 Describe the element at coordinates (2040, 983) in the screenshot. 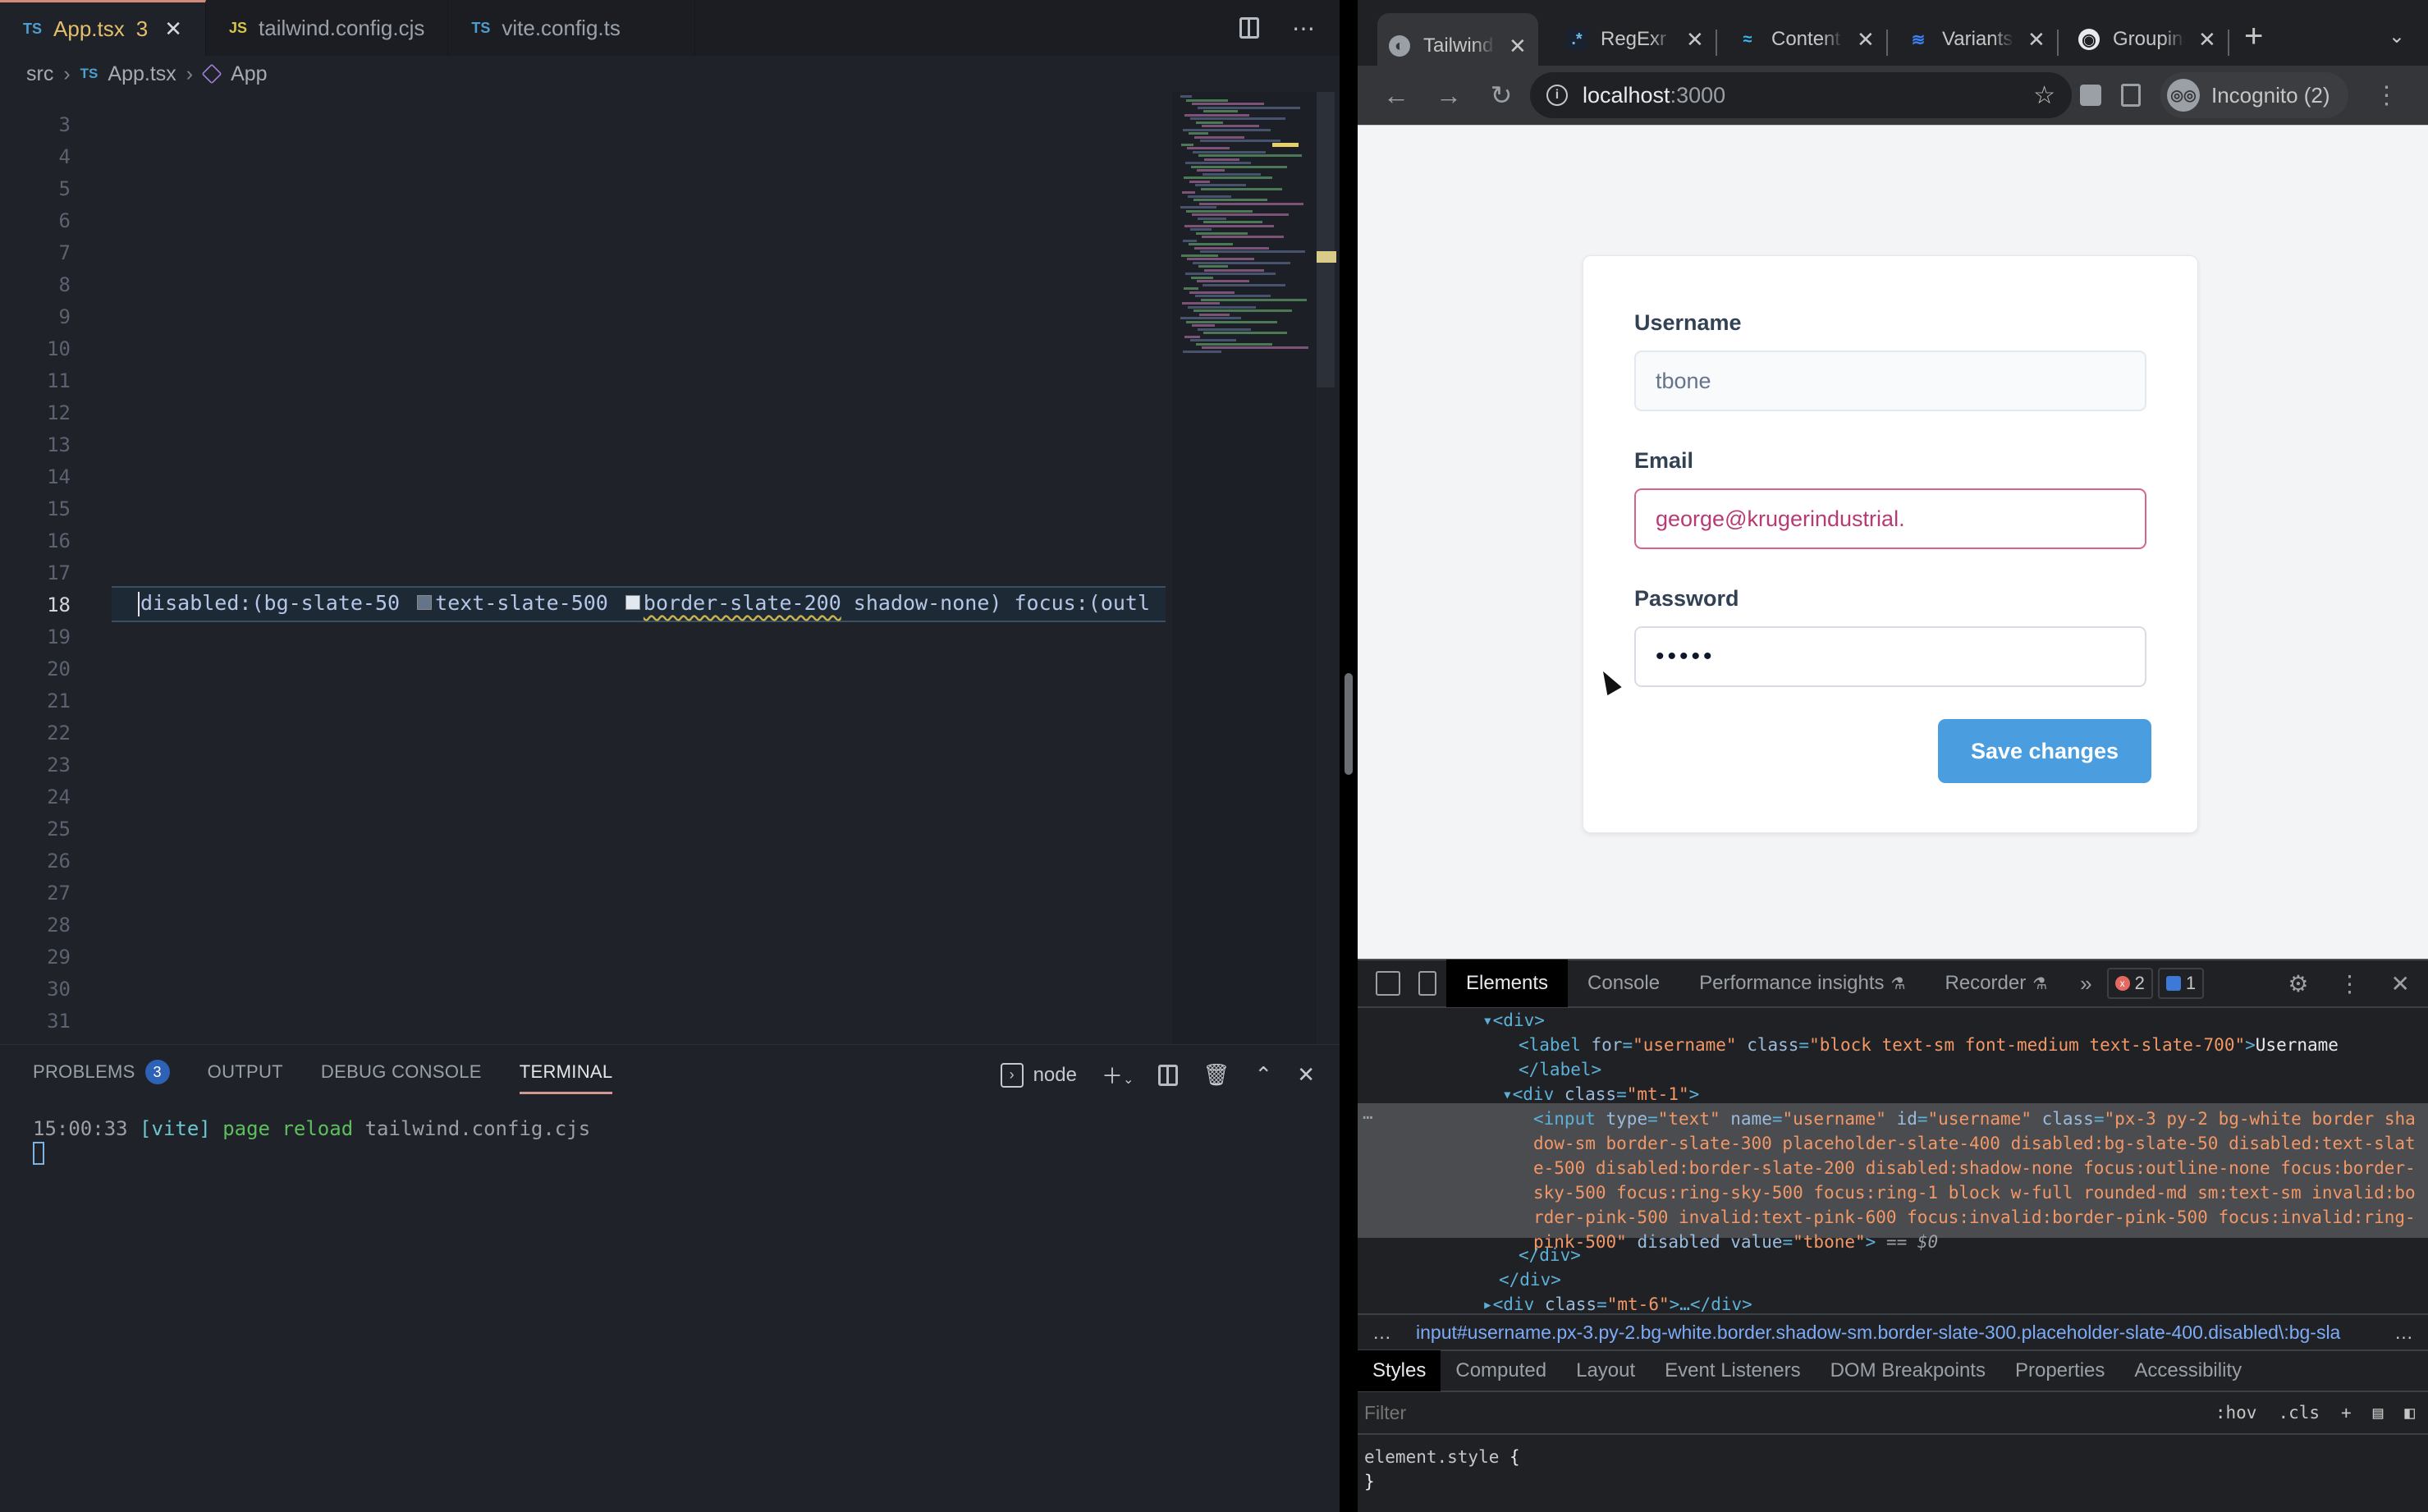

I see `experimental-flask-icon: ⚗` at that location.